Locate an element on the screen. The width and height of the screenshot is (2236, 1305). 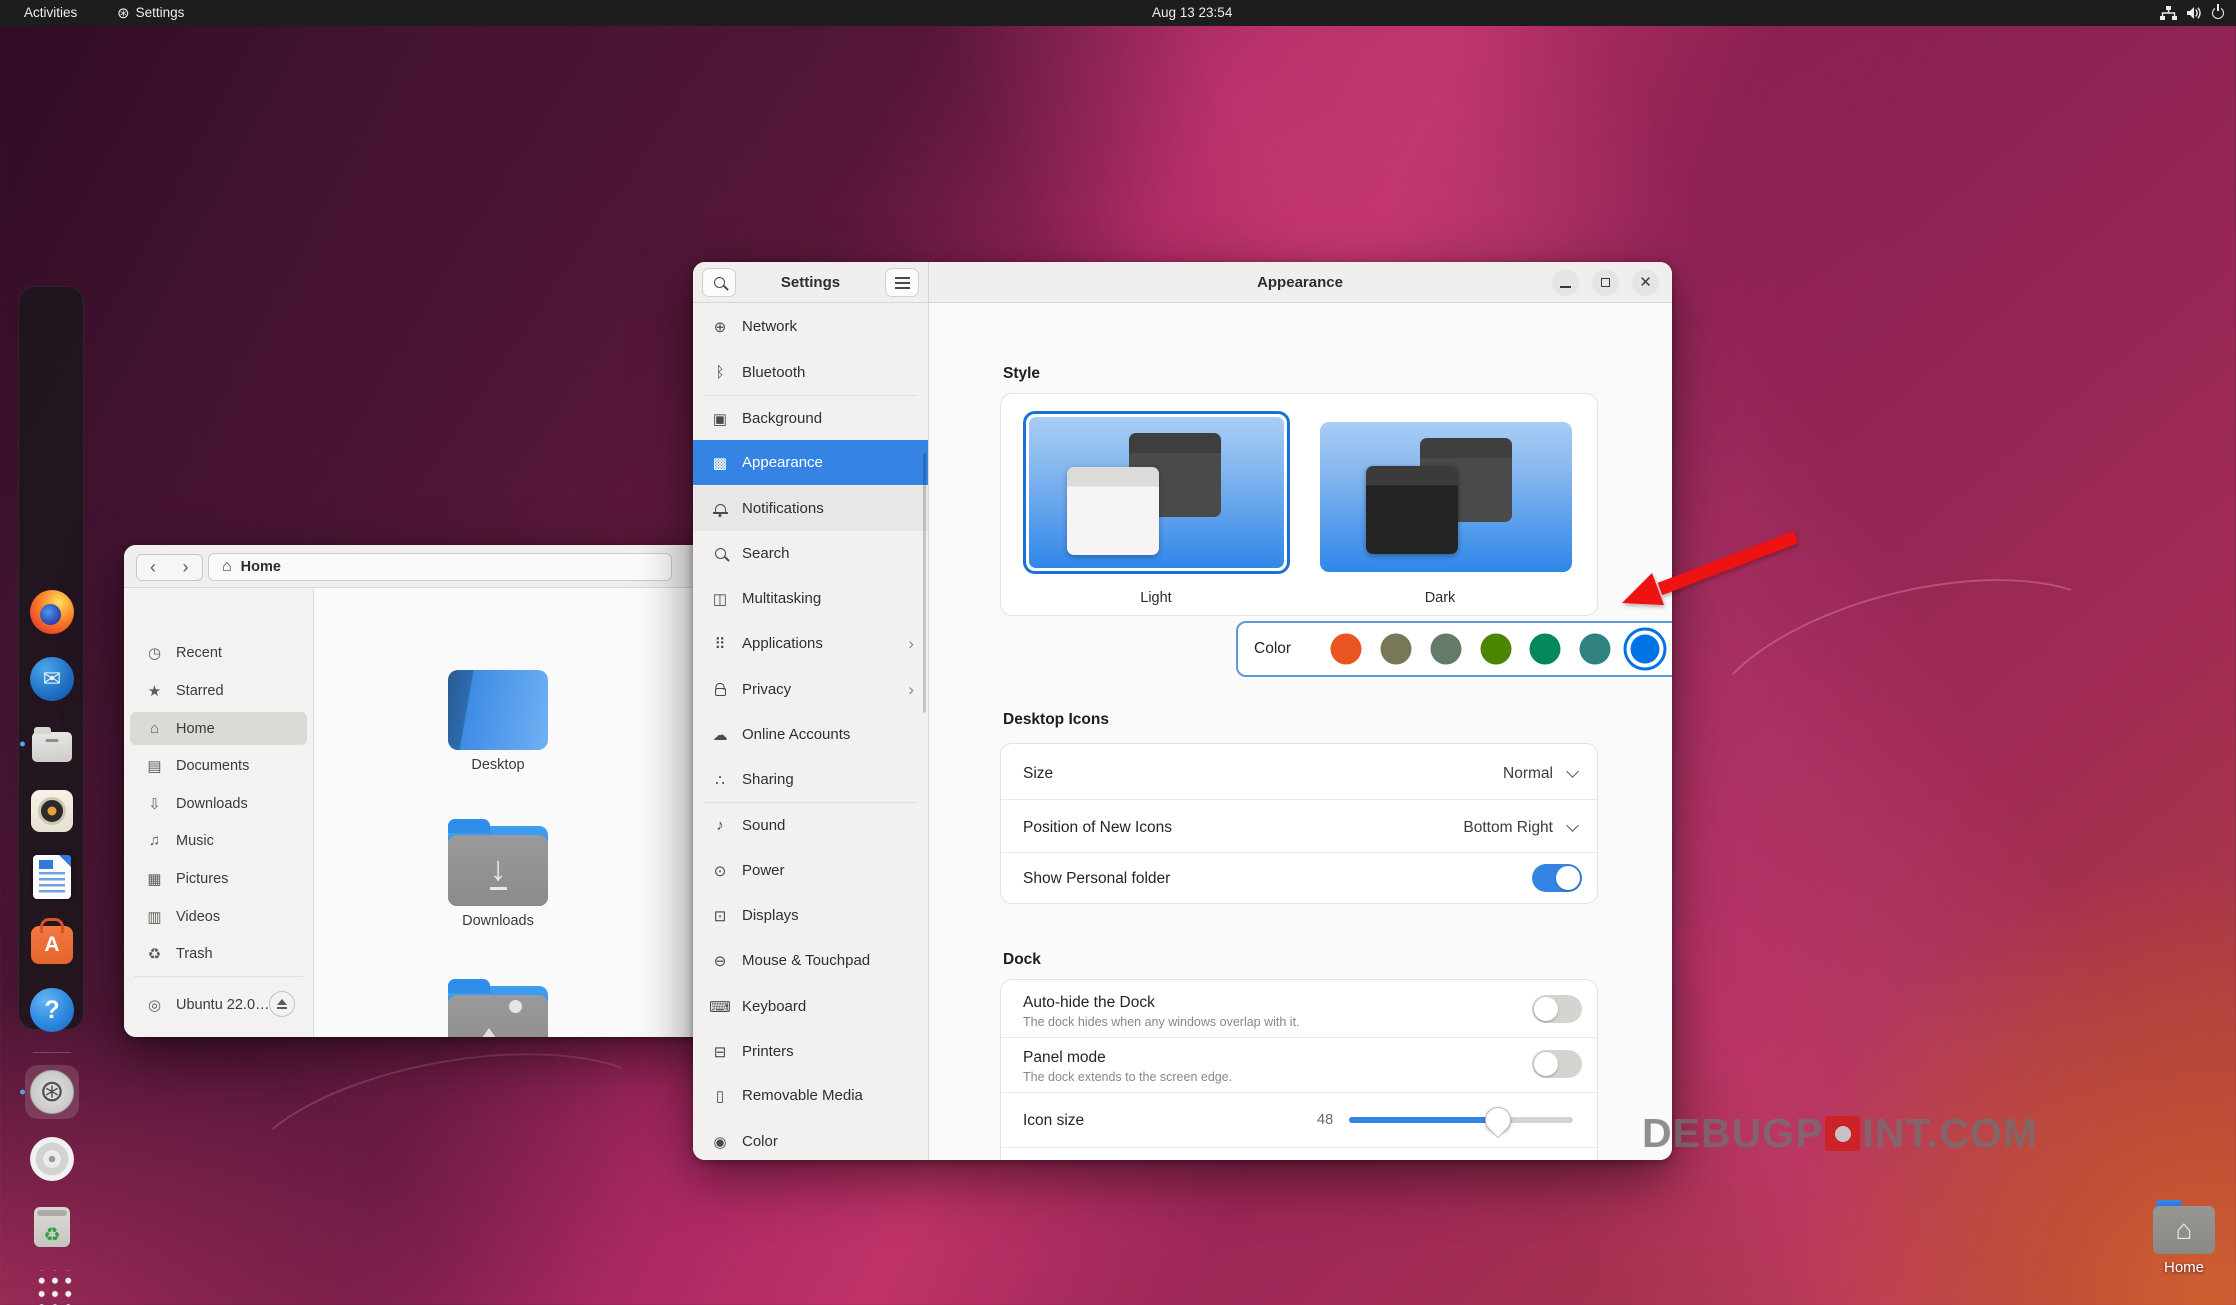
sidebar-item-label: Pictures is located at coordinates (202, 878).